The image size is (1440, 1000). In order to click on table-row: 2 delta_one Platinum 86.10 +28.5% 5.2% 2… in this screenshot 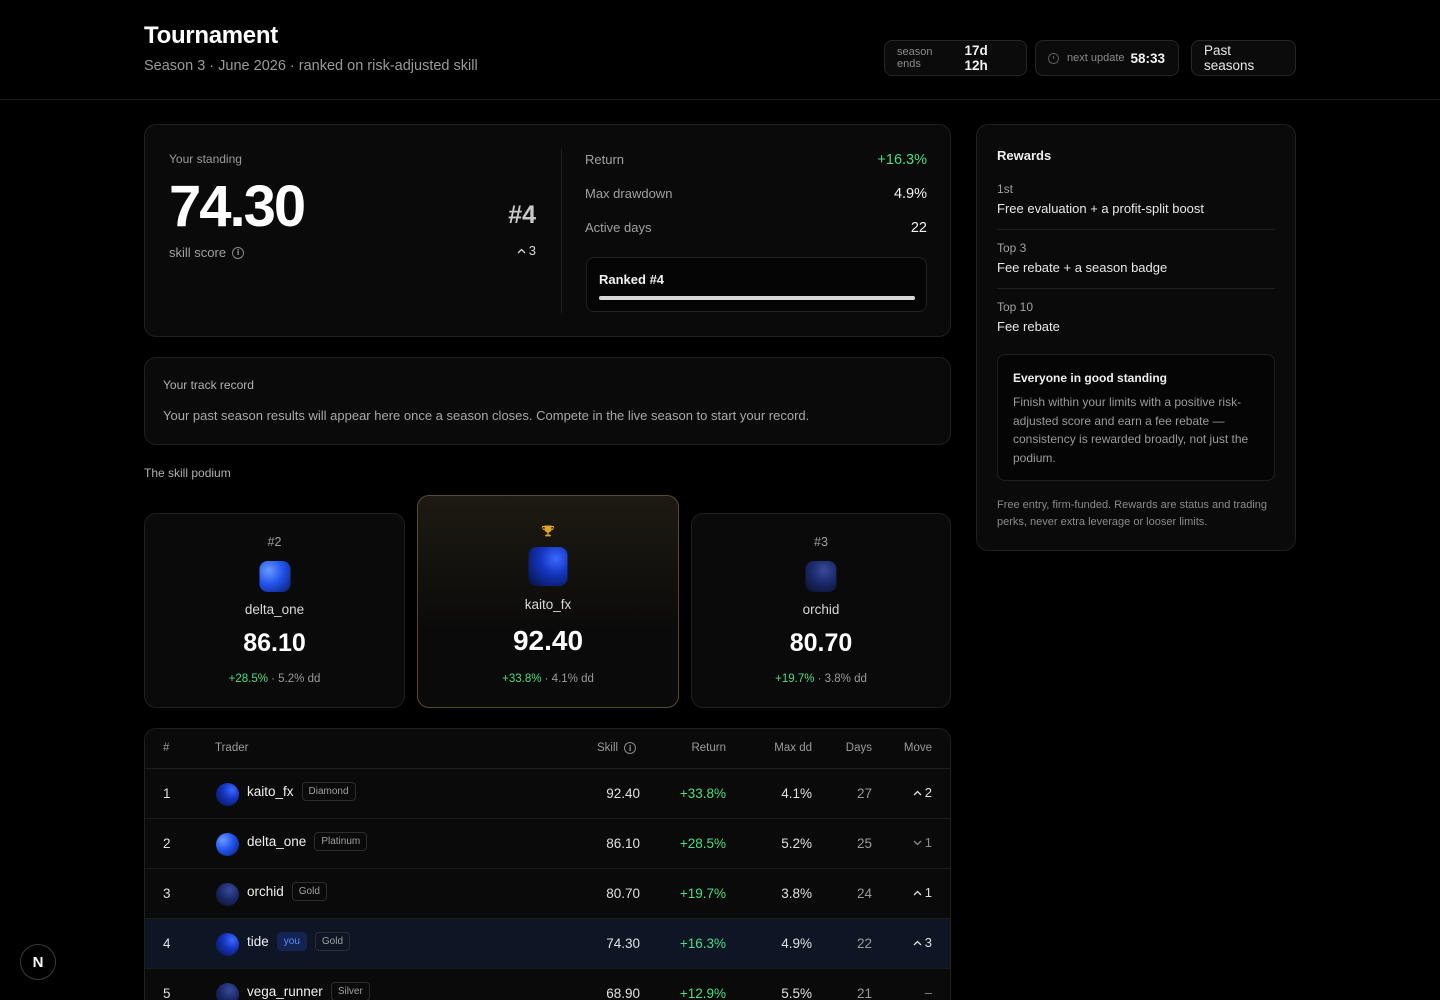, I will do `click(547, 844)`.